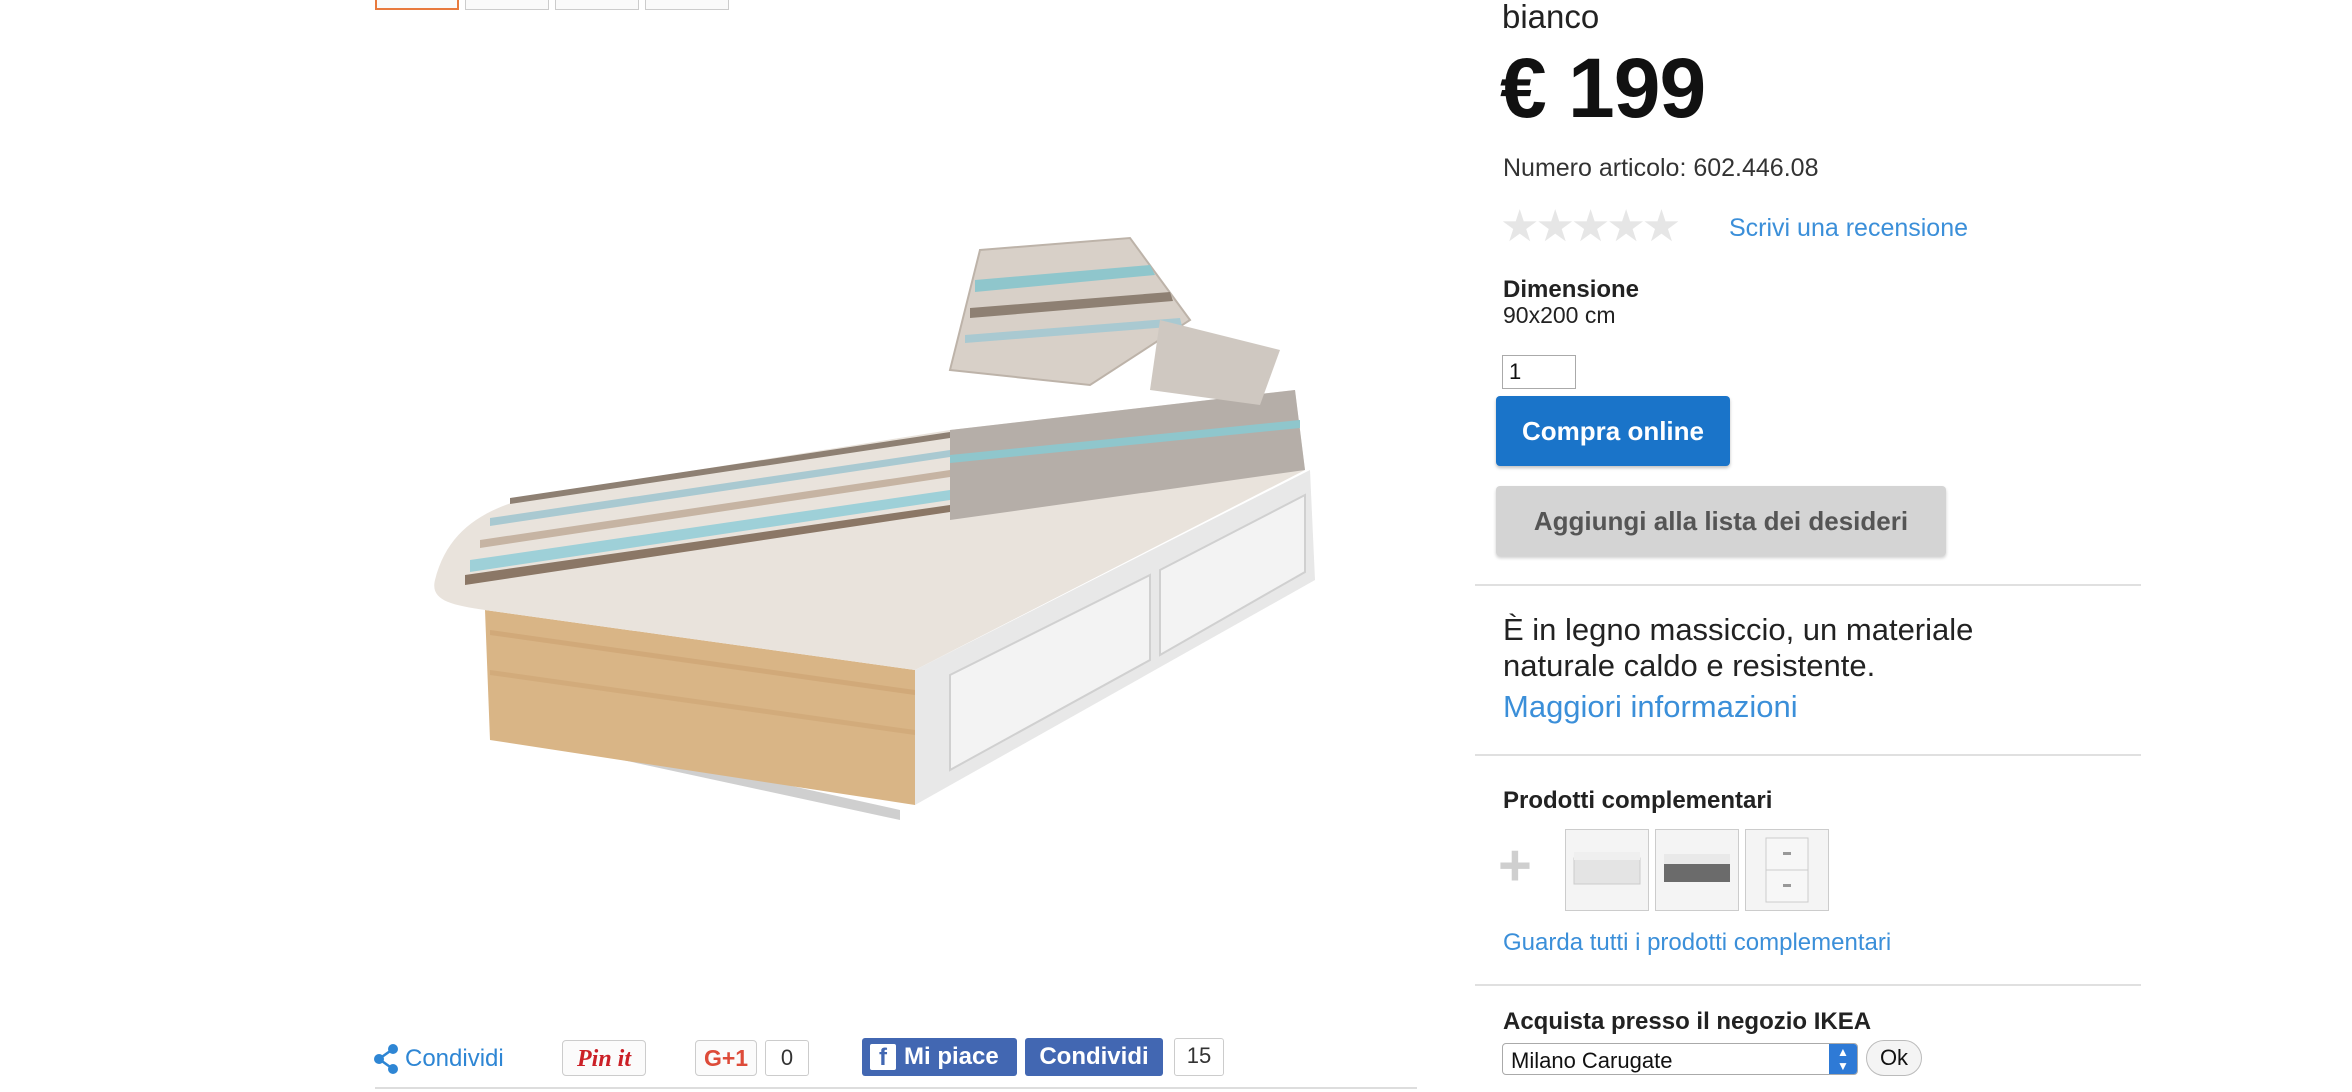 This screenshot has width=2352, height=1092. What do you see at coordinates (1613, 431) in the screenshot?
I see `buy-online-button: Compra online` at bounding box center [1613, 431].